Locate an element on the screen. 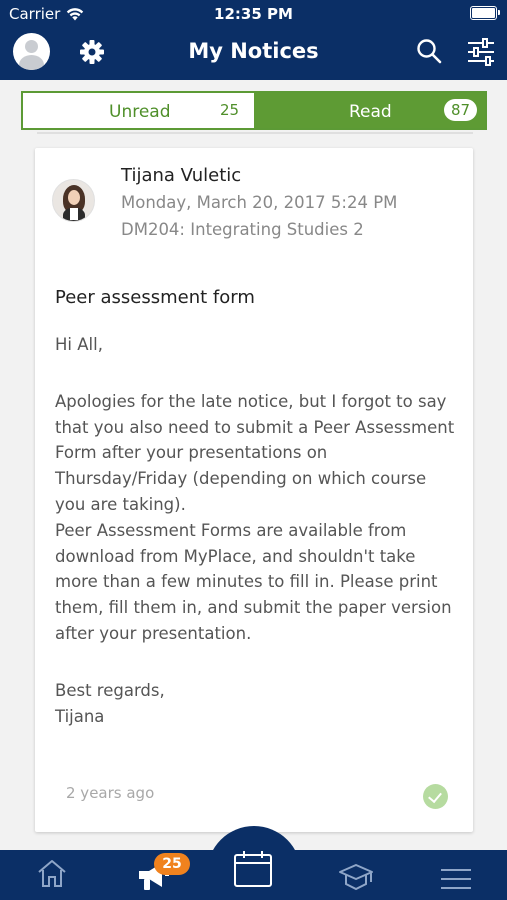  body-signoff: Best regards, is located at coordinates (110, 690).